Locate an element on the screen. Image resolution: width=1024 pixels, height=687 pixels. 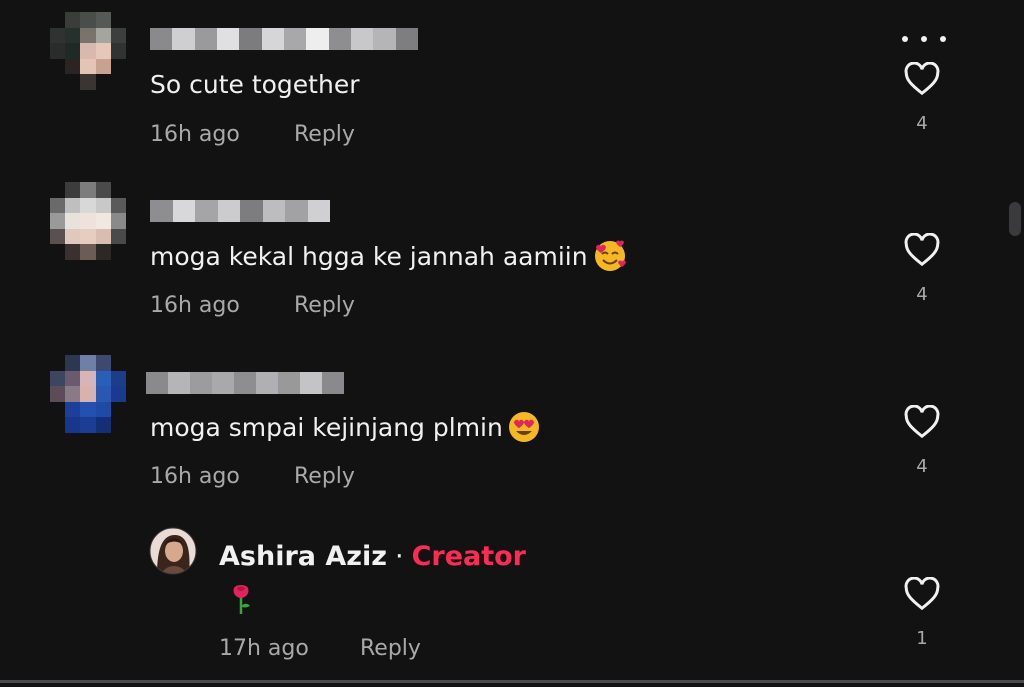
smiling-face-with-hearts-icon is located at coordinates (610, 255).